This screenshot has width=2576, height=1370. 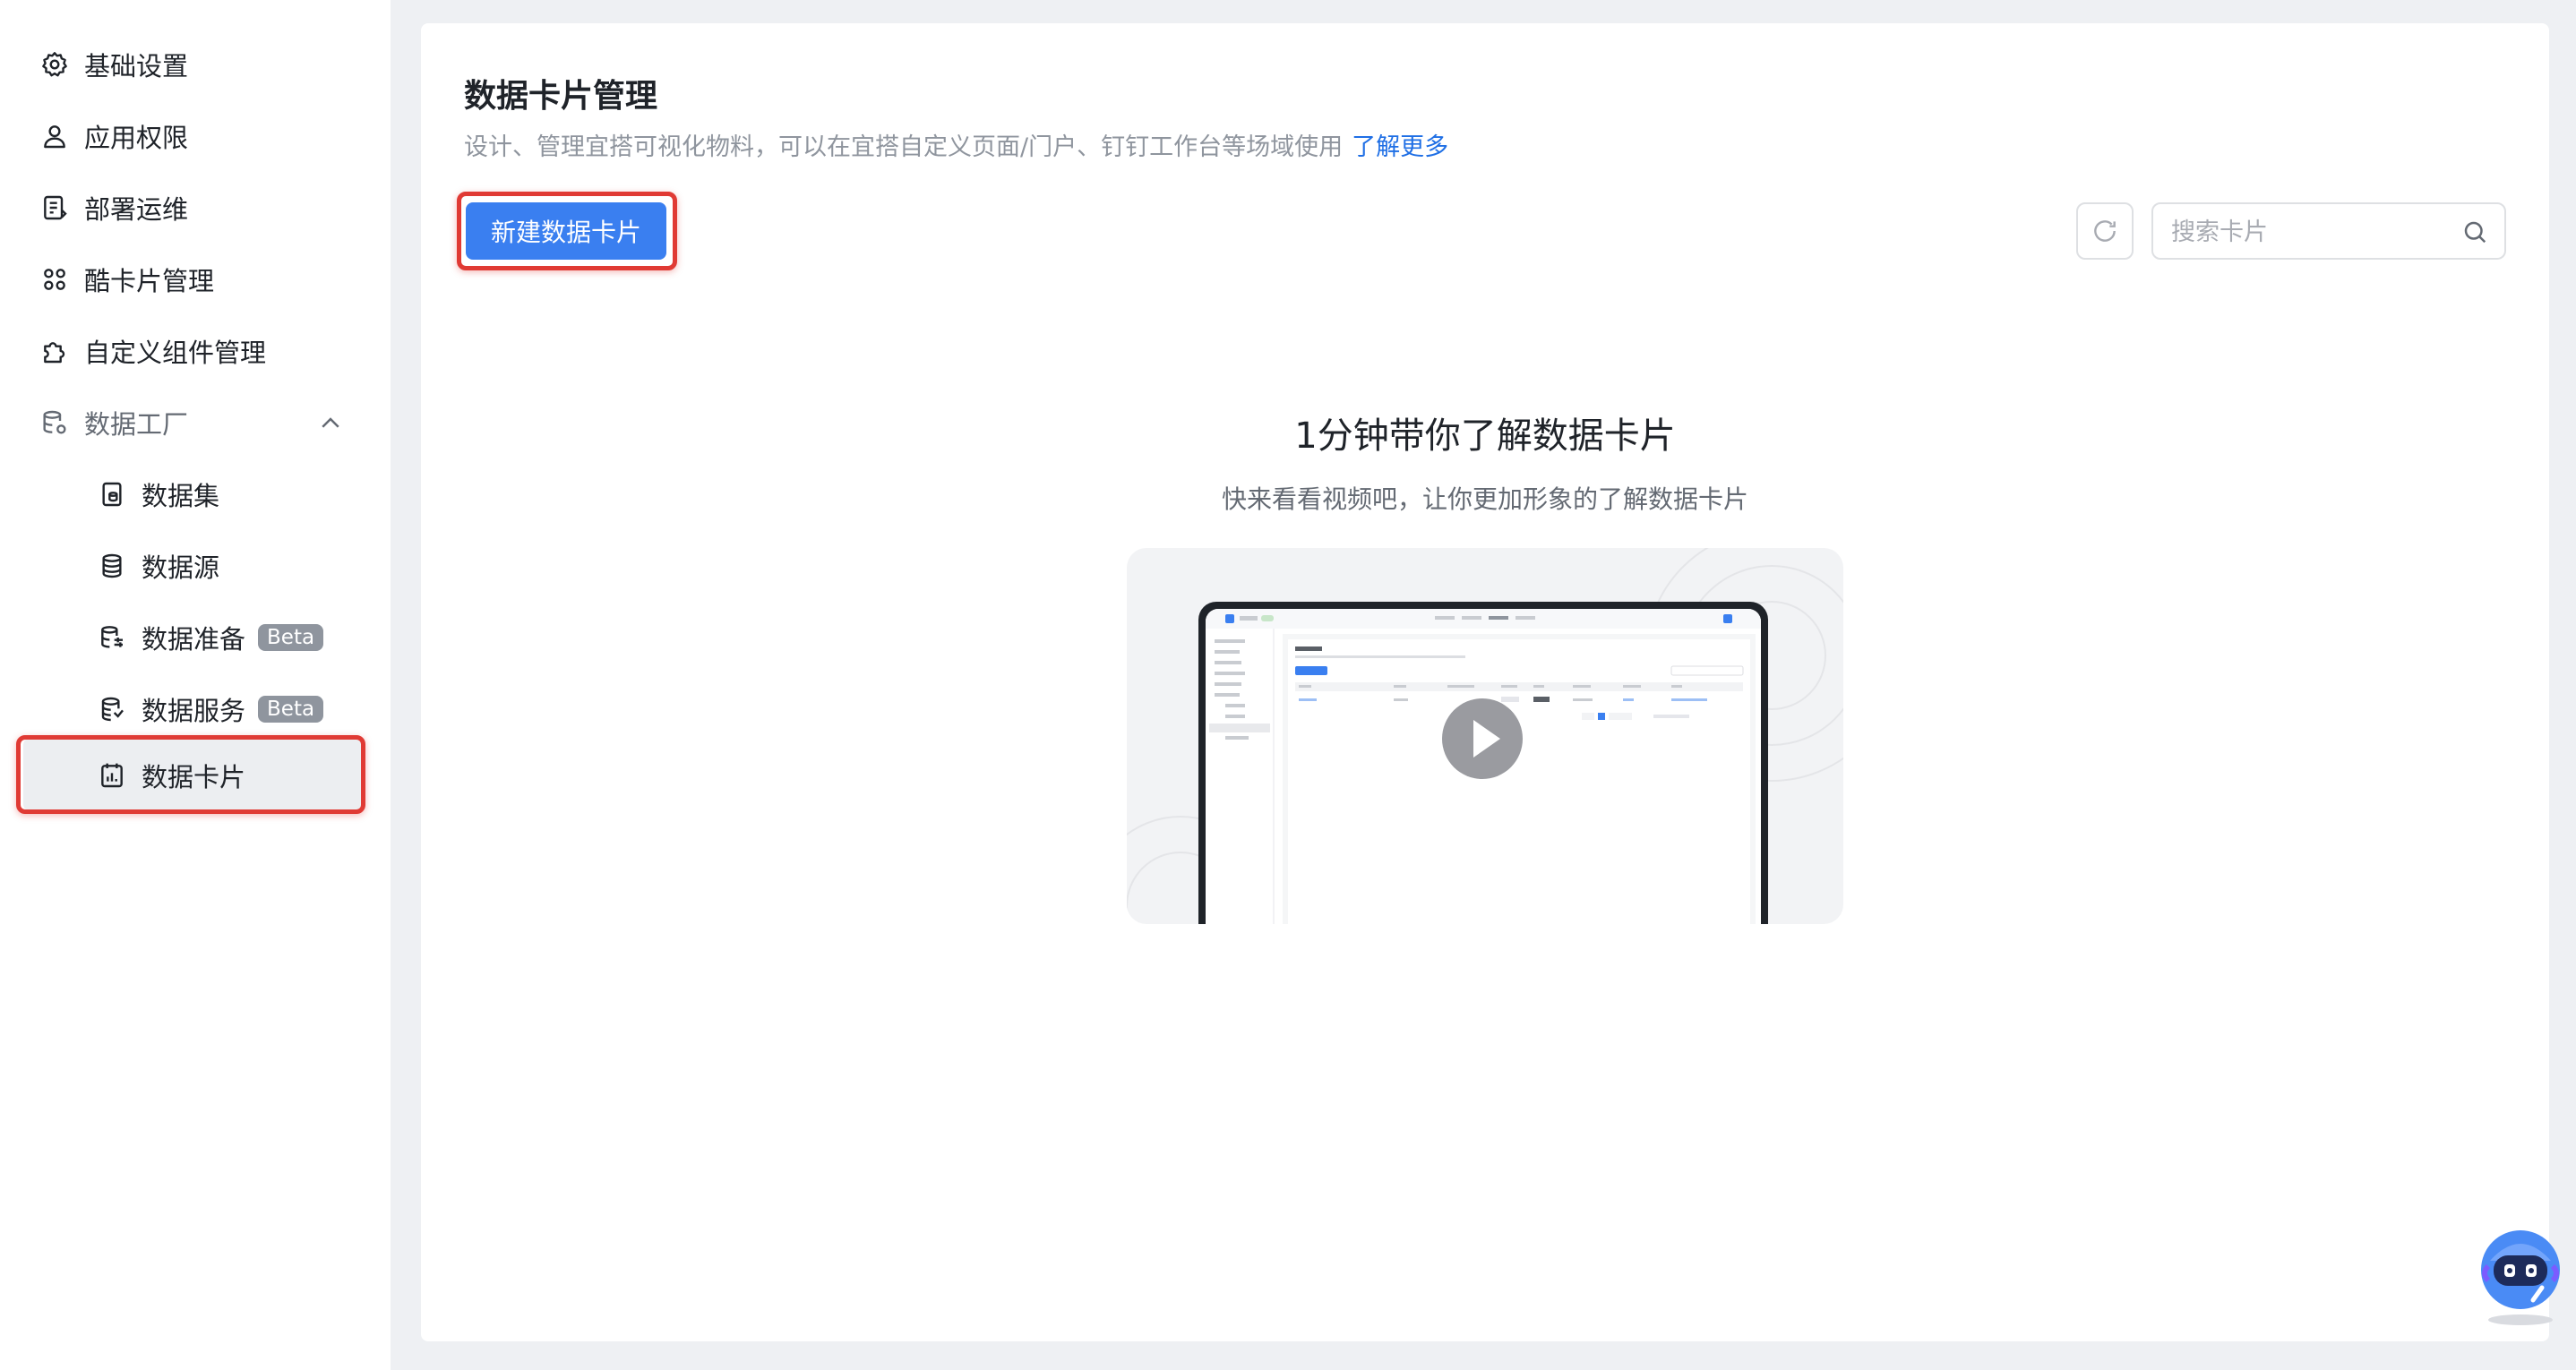 What do you see at coordinates (54, 280) in the screenshot?
I see `grid-icon` at bounding box center [54, 280].